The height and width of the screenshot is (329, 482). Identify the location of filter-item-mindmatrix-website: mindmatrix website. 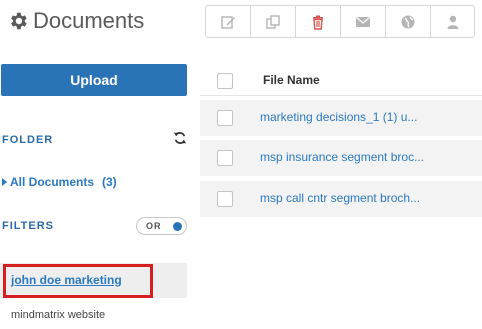
(58, 315).